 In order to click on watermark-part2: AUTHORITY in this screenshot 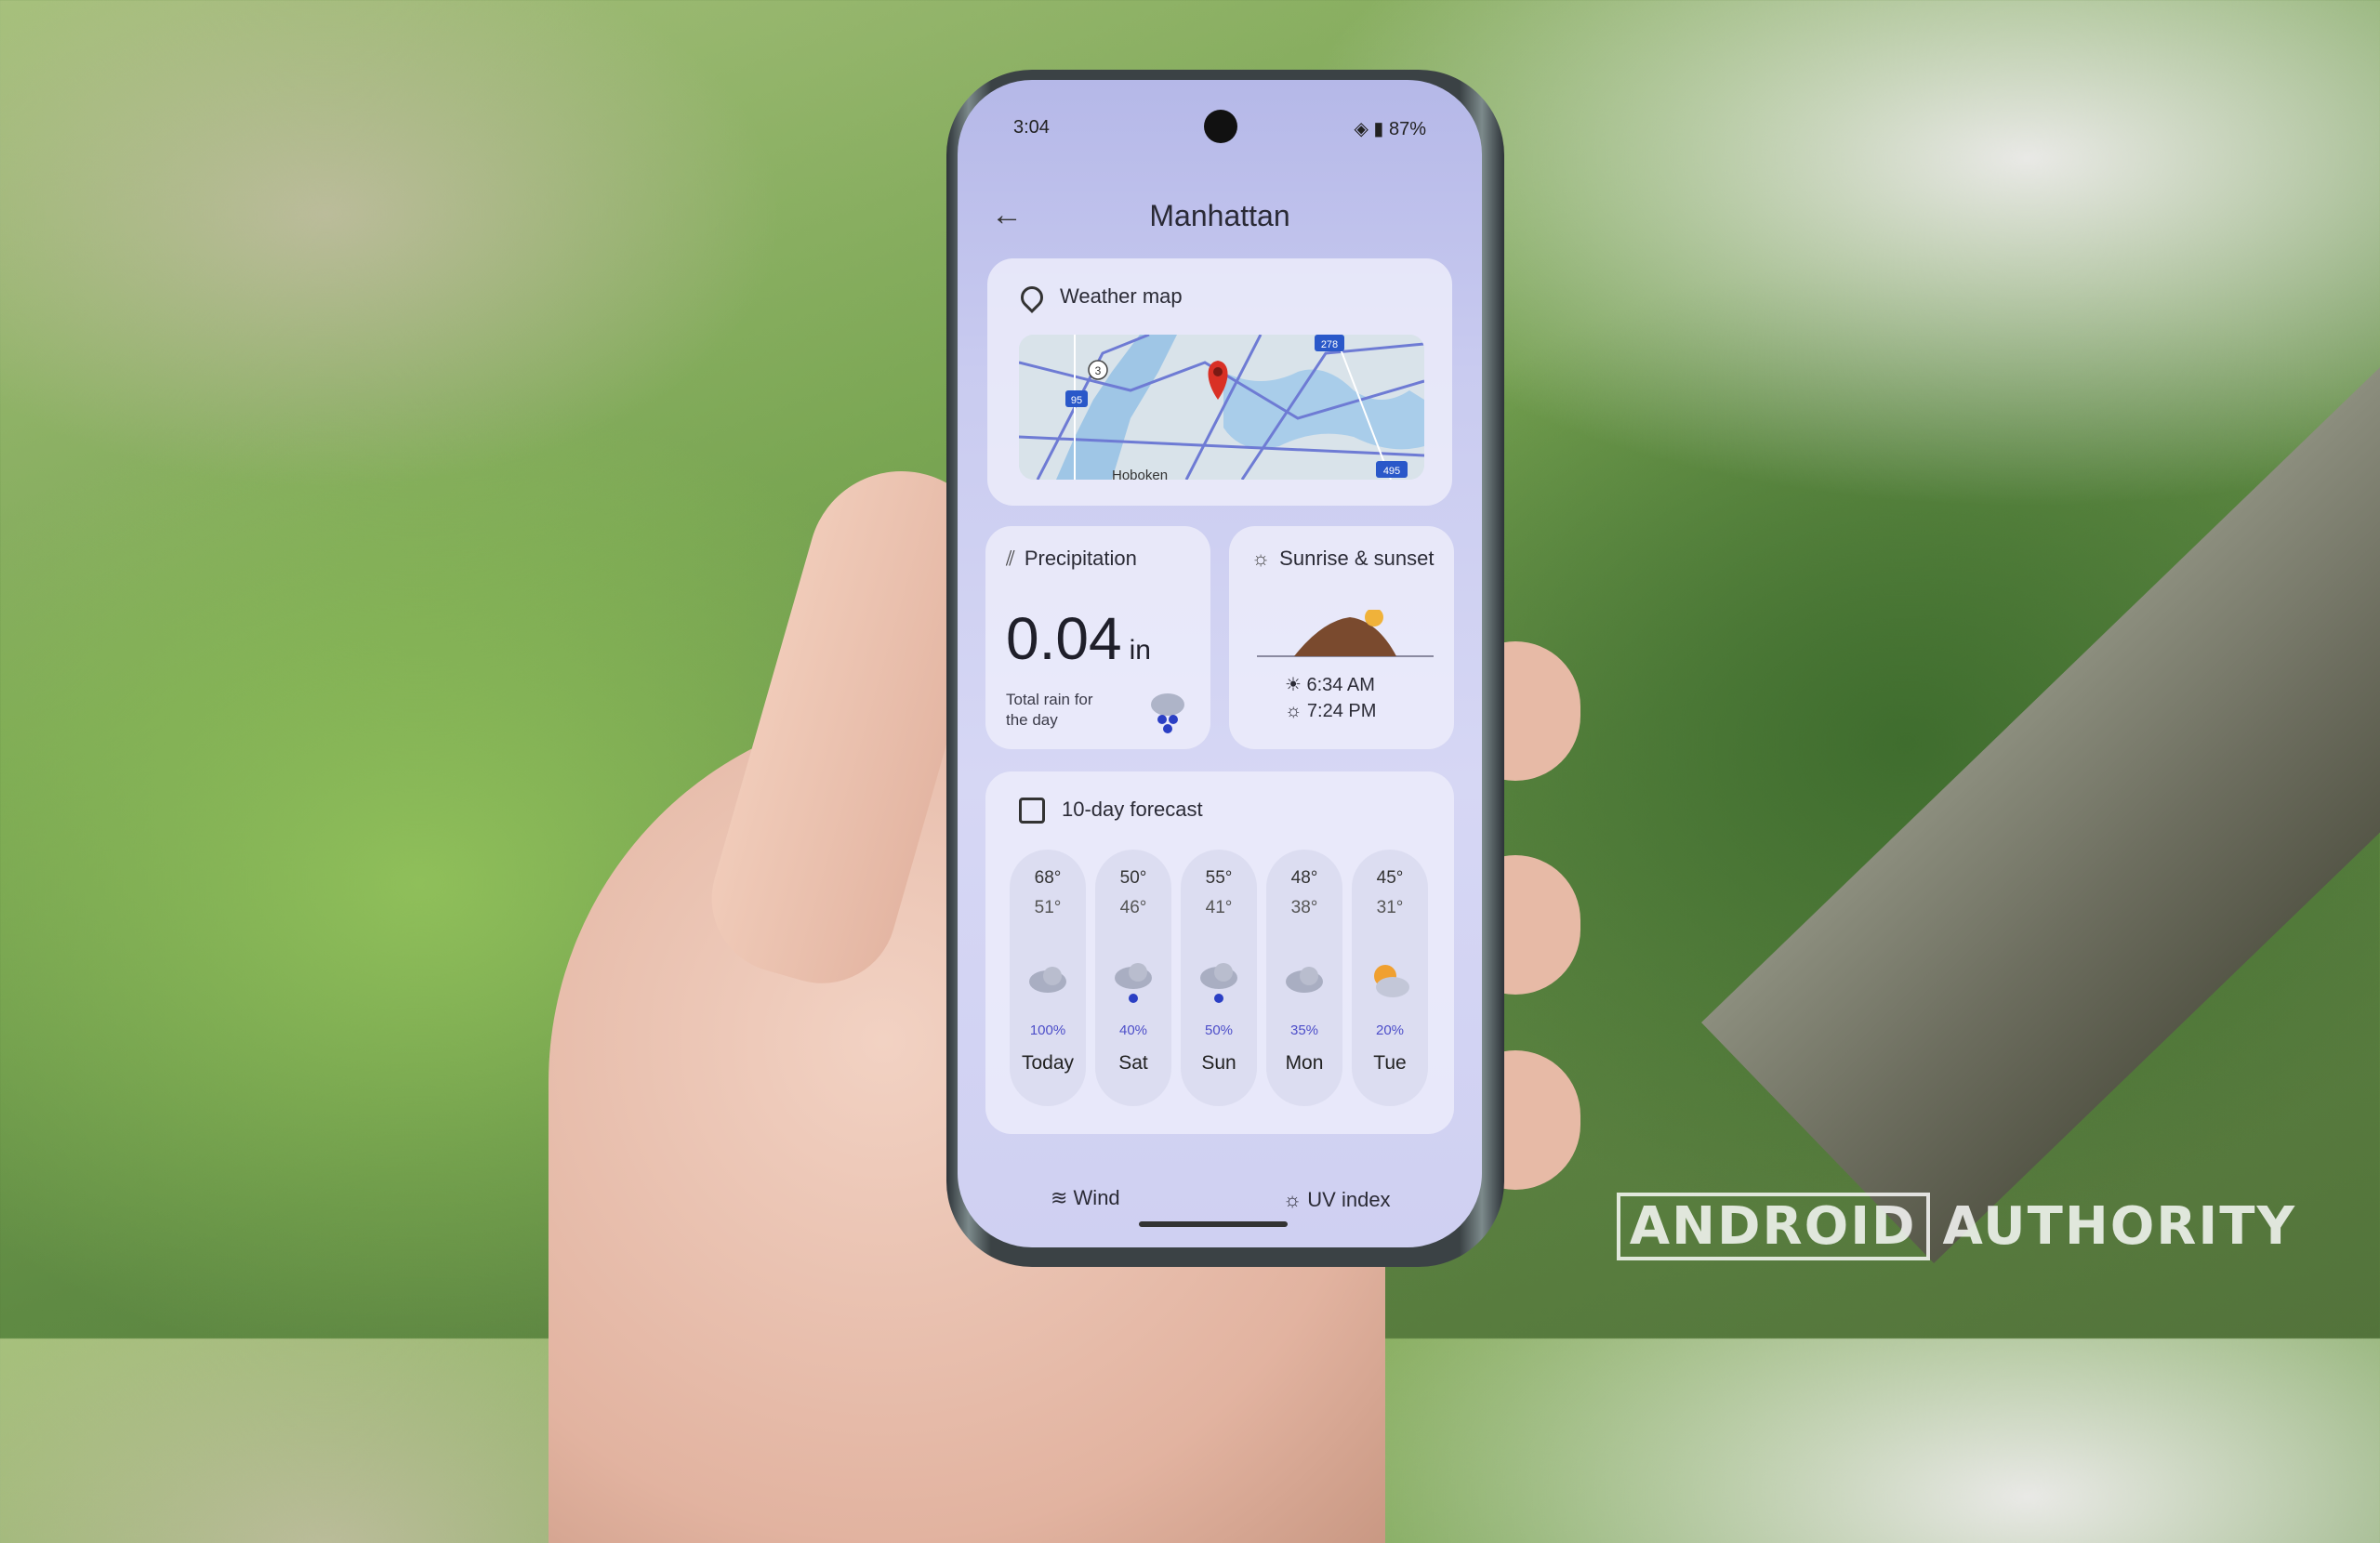, I will do `click(2119, 1226)`.